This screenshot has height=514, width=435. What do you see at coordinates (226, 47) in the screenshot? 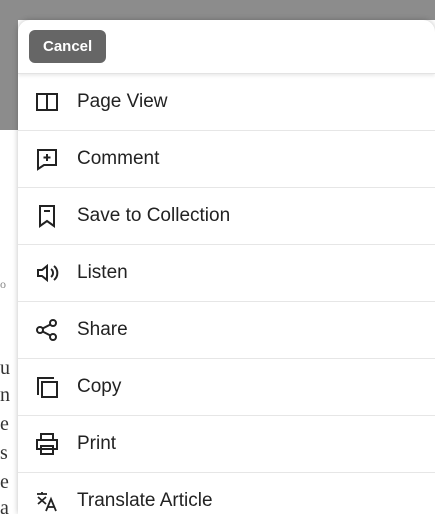
I see `action-sheet-header: Cancel` at bounding box center [226, 47].